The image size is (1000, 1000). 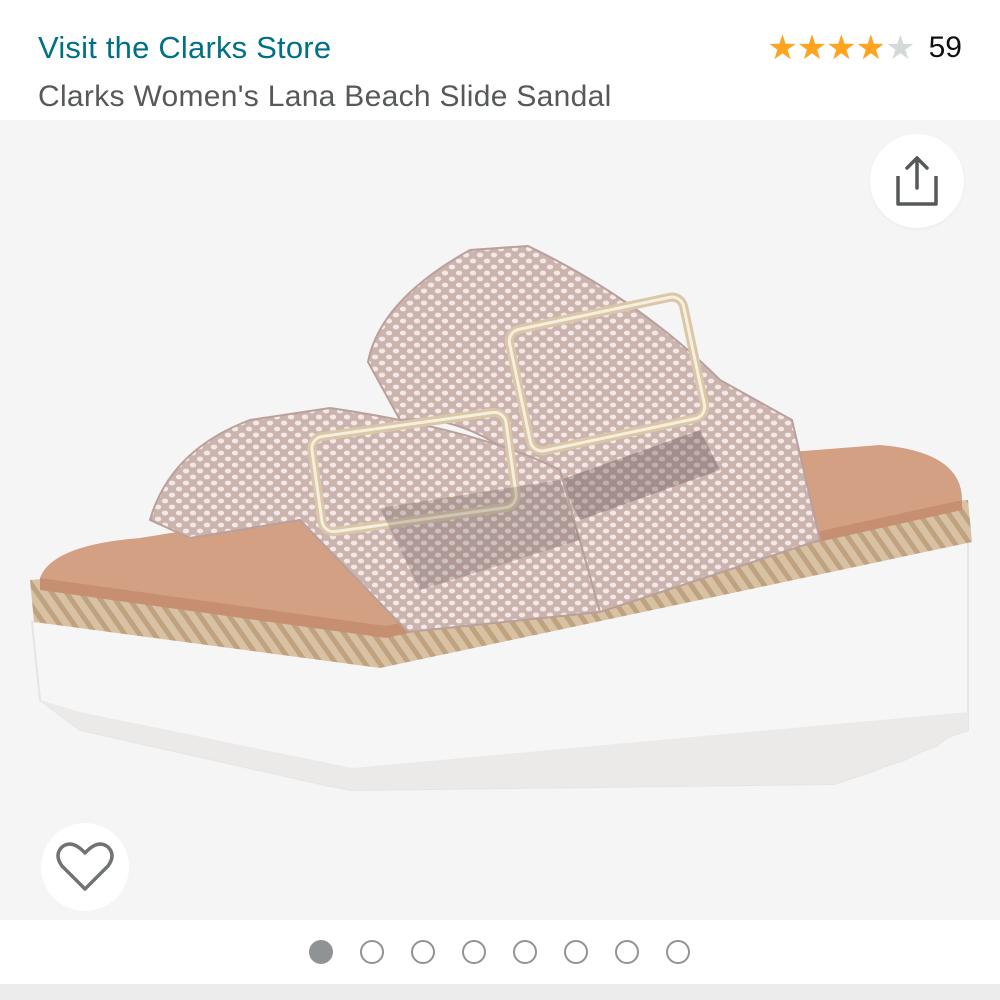 I want to click on share-button, so click(x=917, y=181).